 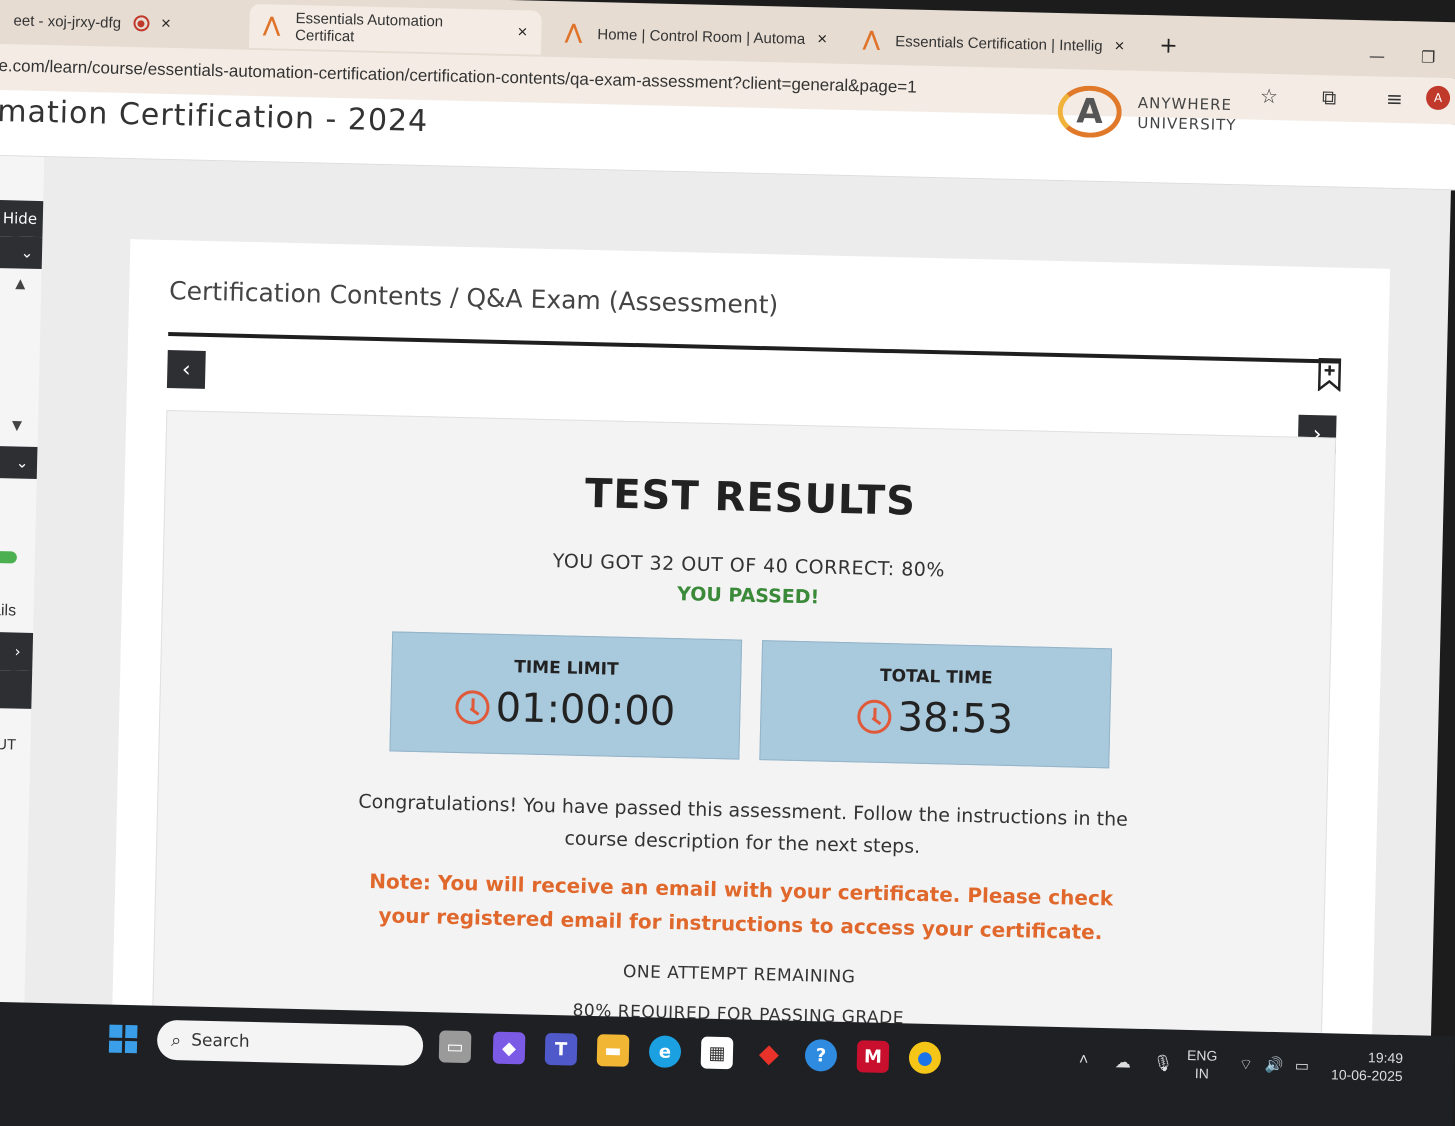 I want to click on breadcrumb-divider, so click(x=754, y=348).